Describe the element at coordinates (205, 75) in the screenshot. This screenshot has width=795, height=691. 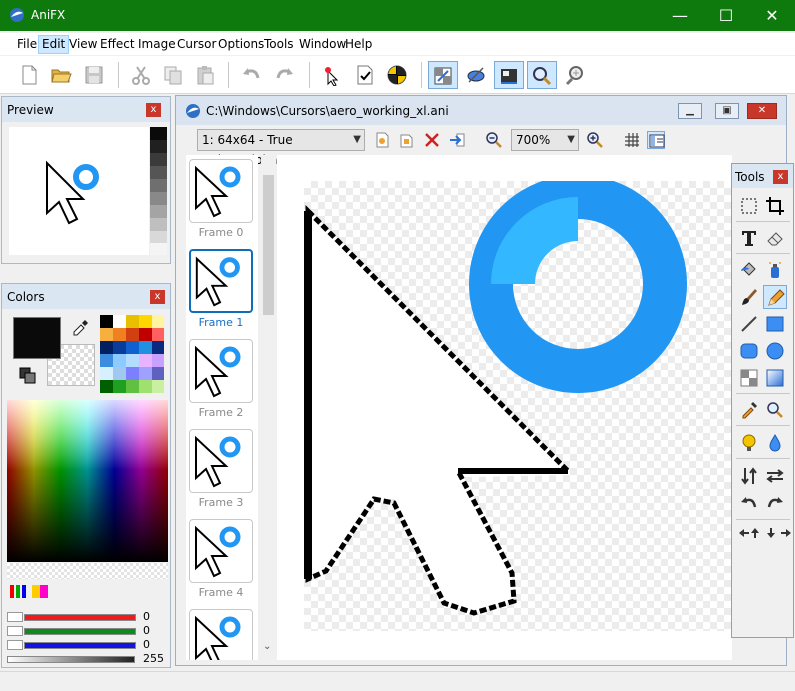
I see `paste-button` at that location.